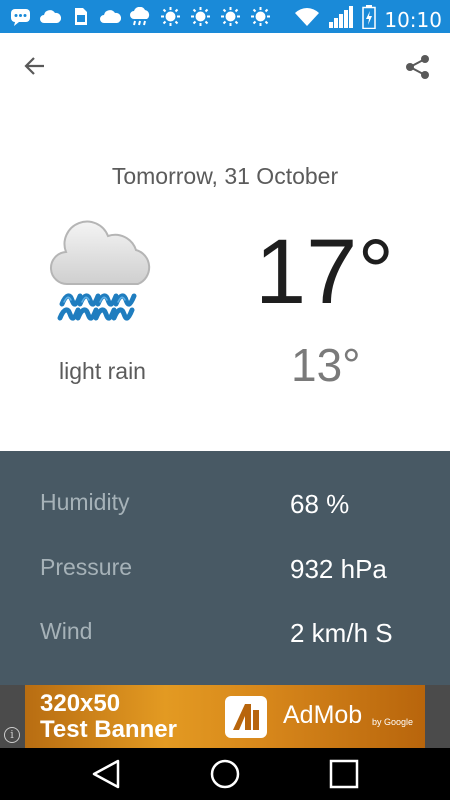 This screenshot has width=450, height=800. Describe the element at coordinates (80, 703) in the screenshot. I see `ad-line-1: 320x50` at that location.